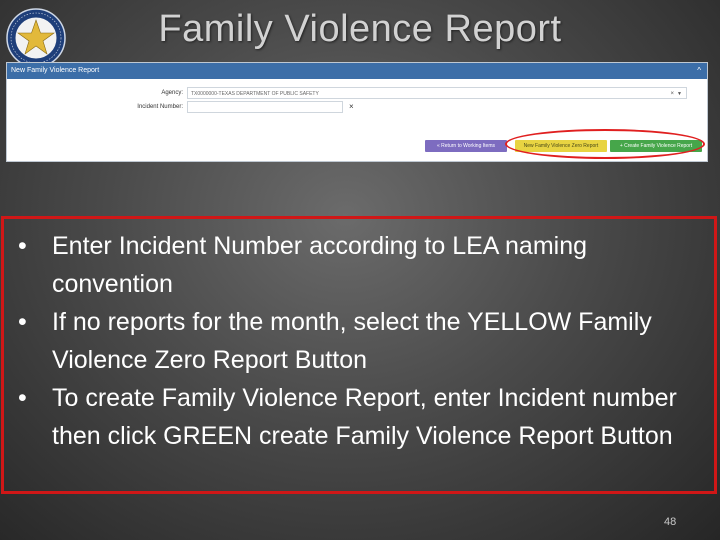 Image resolution: width=720 pixels, height=540 pixels. What do you see at coordinates (699, 71) in the screenshot?
I see `collapse-icon: ^` at bounding box center [699, 71].